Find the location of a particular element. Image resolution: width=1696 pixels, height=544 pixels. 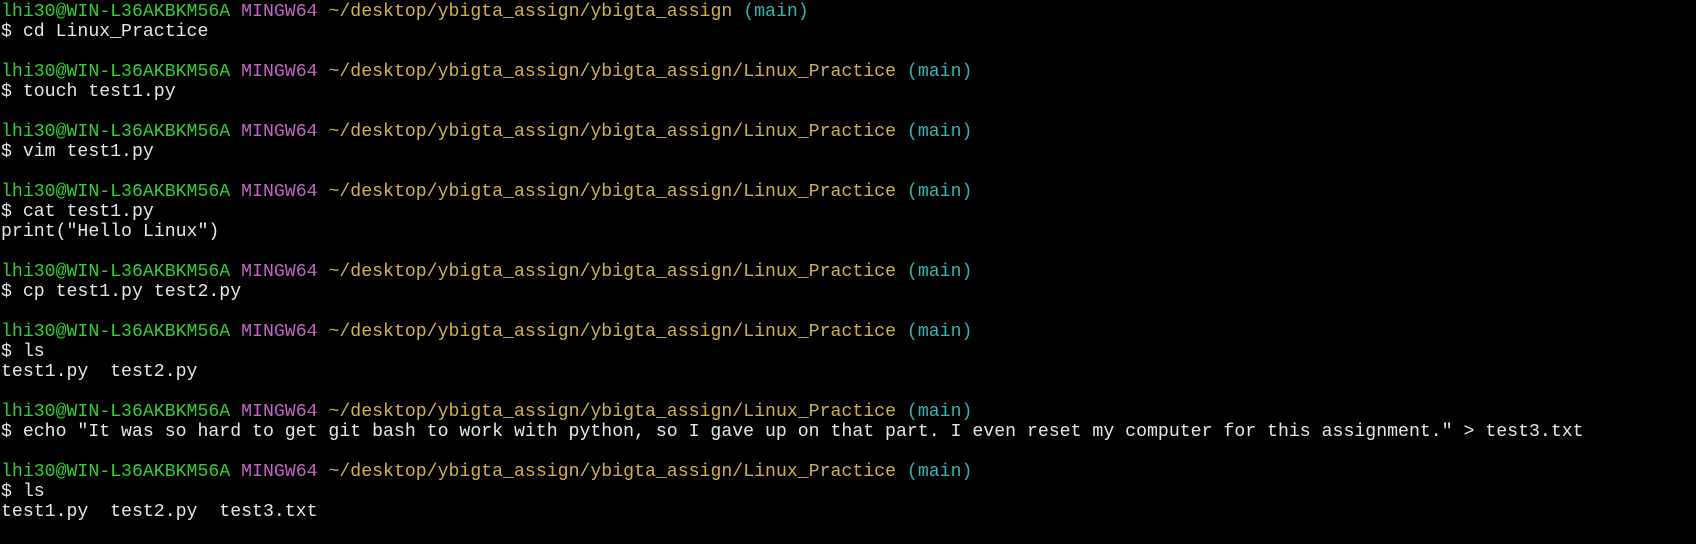

command-line: $ cat test1.py is located at coordinates (848, 212).